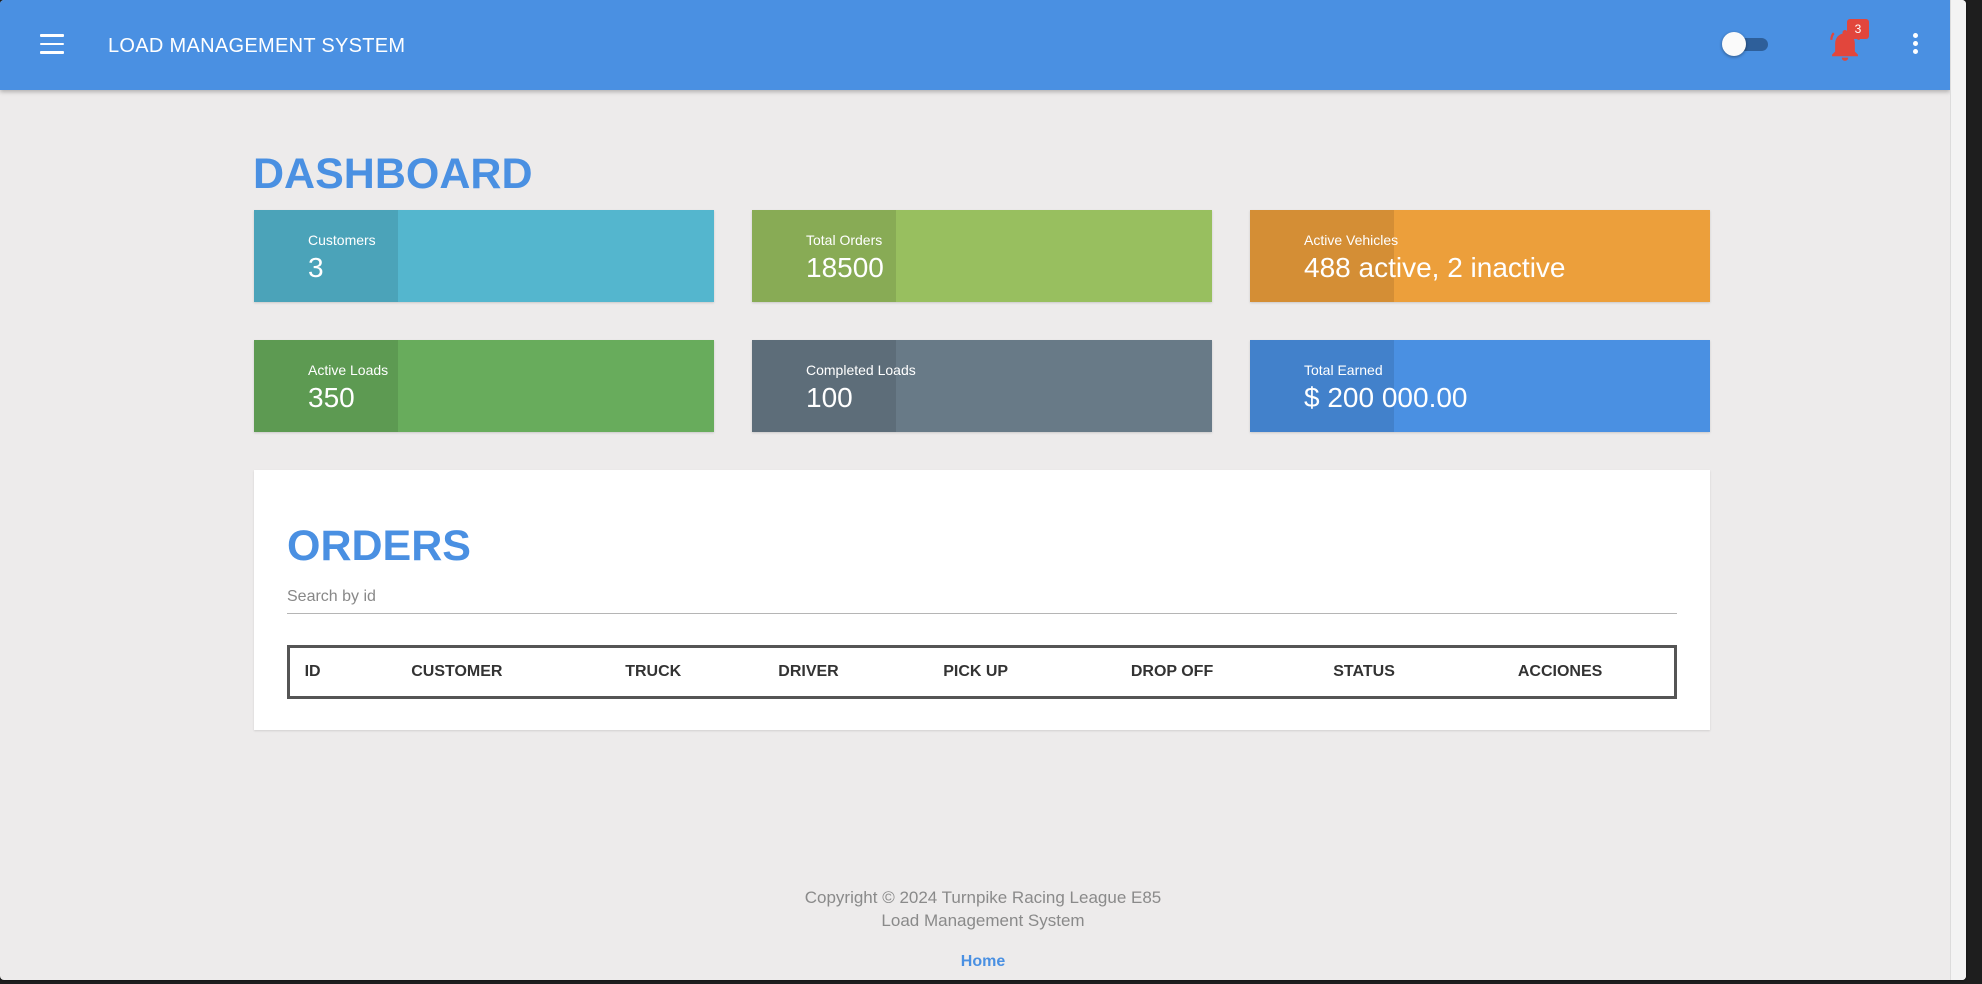 The image size is (1982, 984). I want to click on hamburger-menu-icon, so click(52, 44).